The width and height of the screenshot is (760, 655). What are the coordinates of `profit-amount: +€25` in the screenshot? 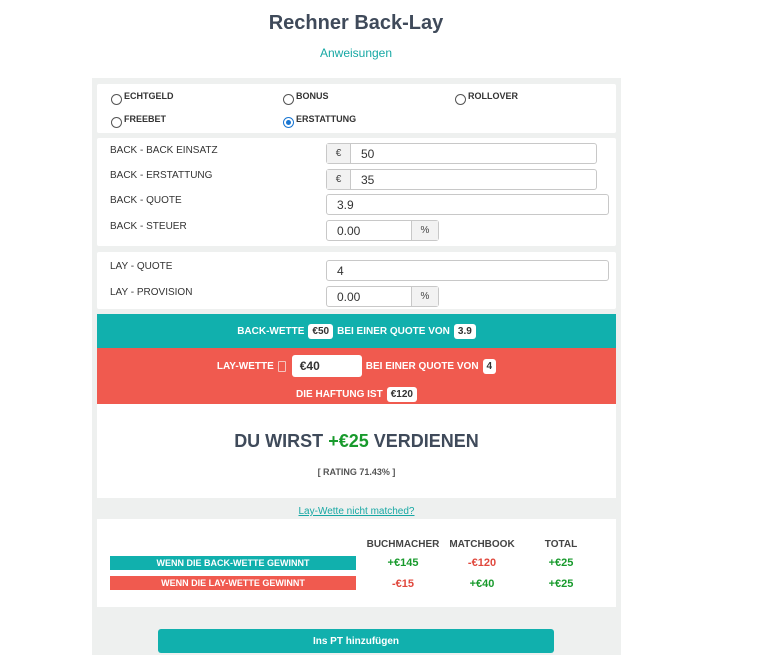 It's located at (348, 441).